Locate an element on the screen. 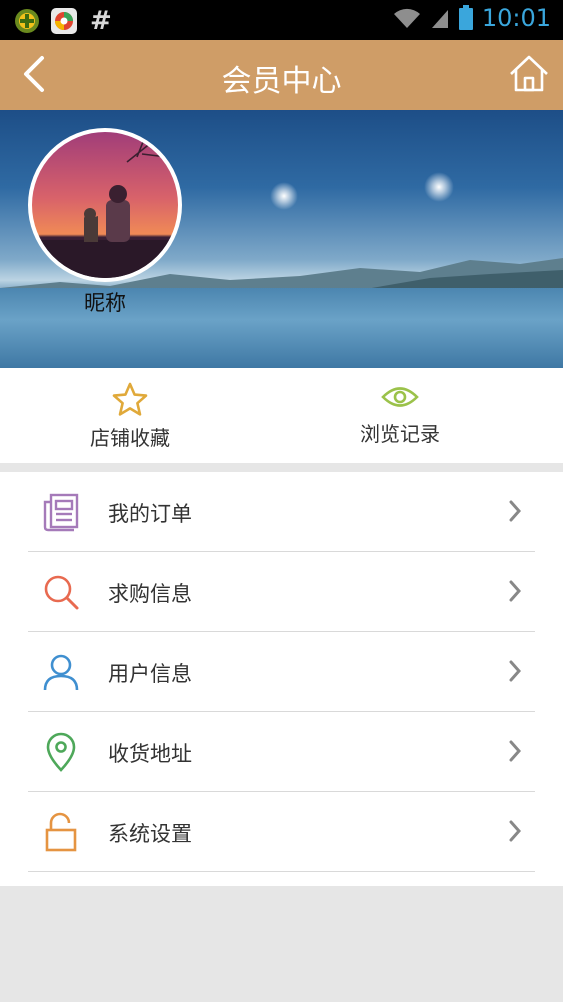  home-button is located at coordinates (529, 74).